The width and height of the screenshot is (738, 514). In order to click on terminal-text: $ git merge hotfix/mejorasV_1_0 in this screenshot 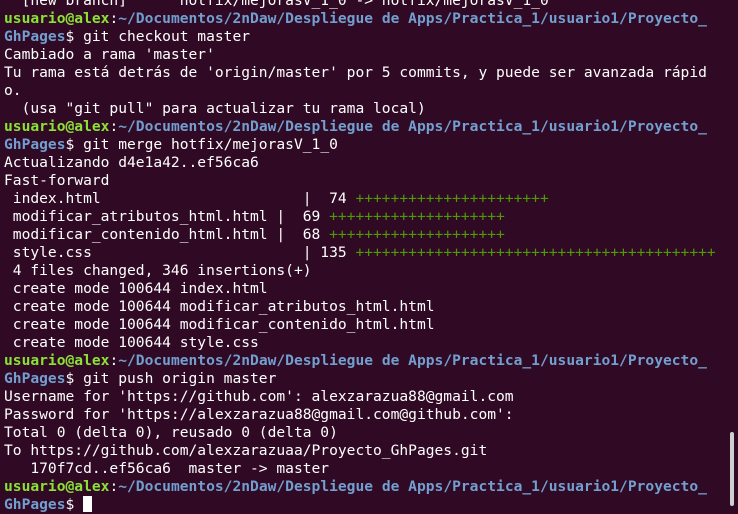, I will do `click(201, 144)`.